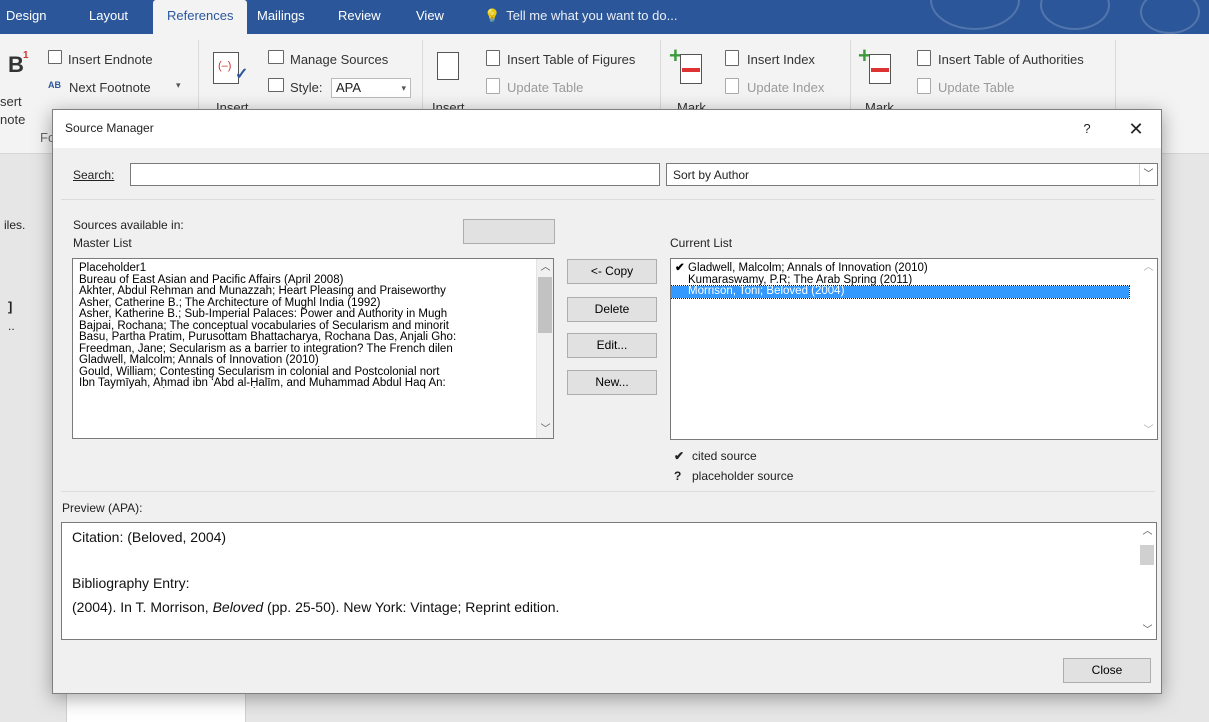 The image size is (1209, 722). What do you see at coordinates (94, 175) in the screenshot?
I see `search-label: Search:` at bounding box center [94, 175].